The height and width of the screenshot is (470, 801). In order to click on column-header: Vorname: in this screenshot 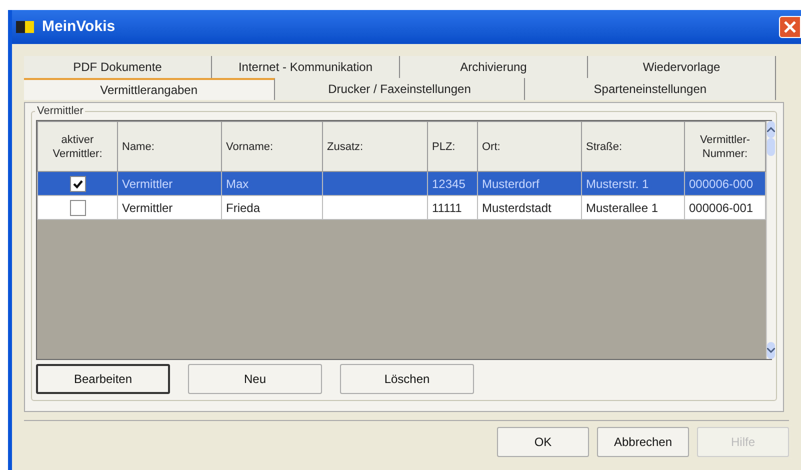, I will do `click(272, 147)`.